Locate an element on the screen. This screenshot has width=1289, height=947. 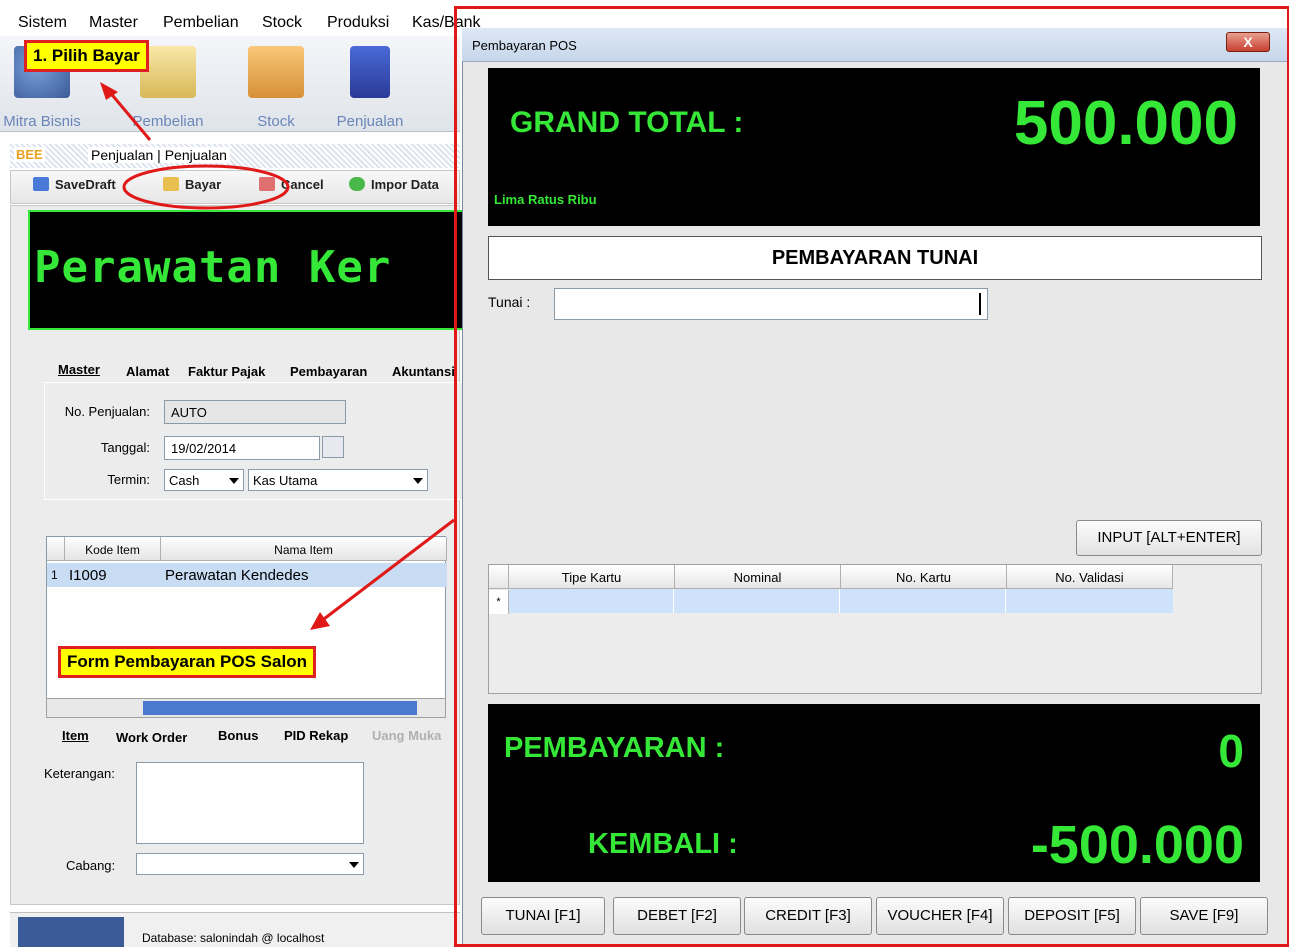
callout-pilih-bayar: 1. Pilih Bayar is located at coordinates (86, 56).